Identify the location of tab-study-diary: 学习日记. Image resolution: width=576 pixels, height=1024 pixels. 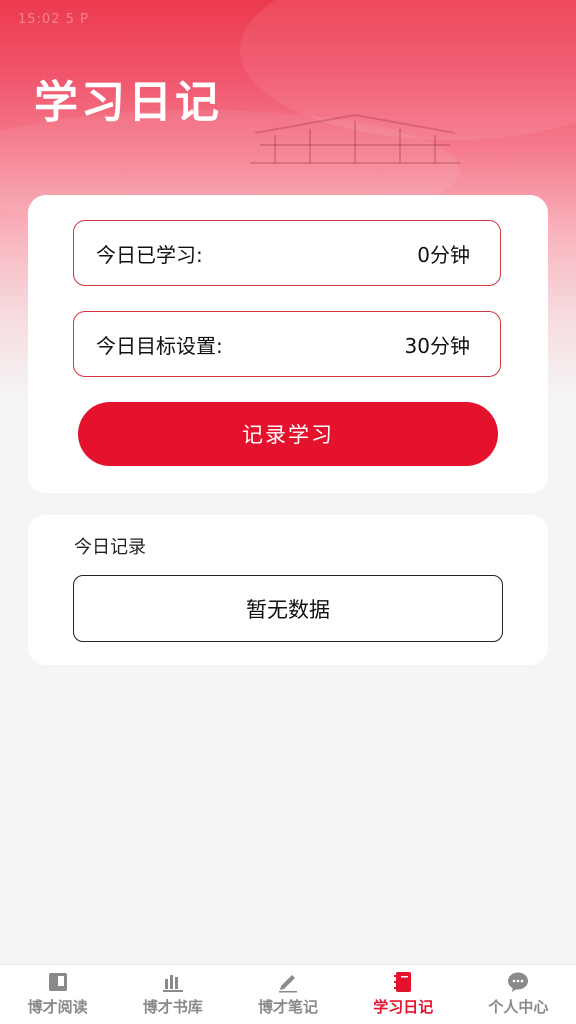
(403, 994).